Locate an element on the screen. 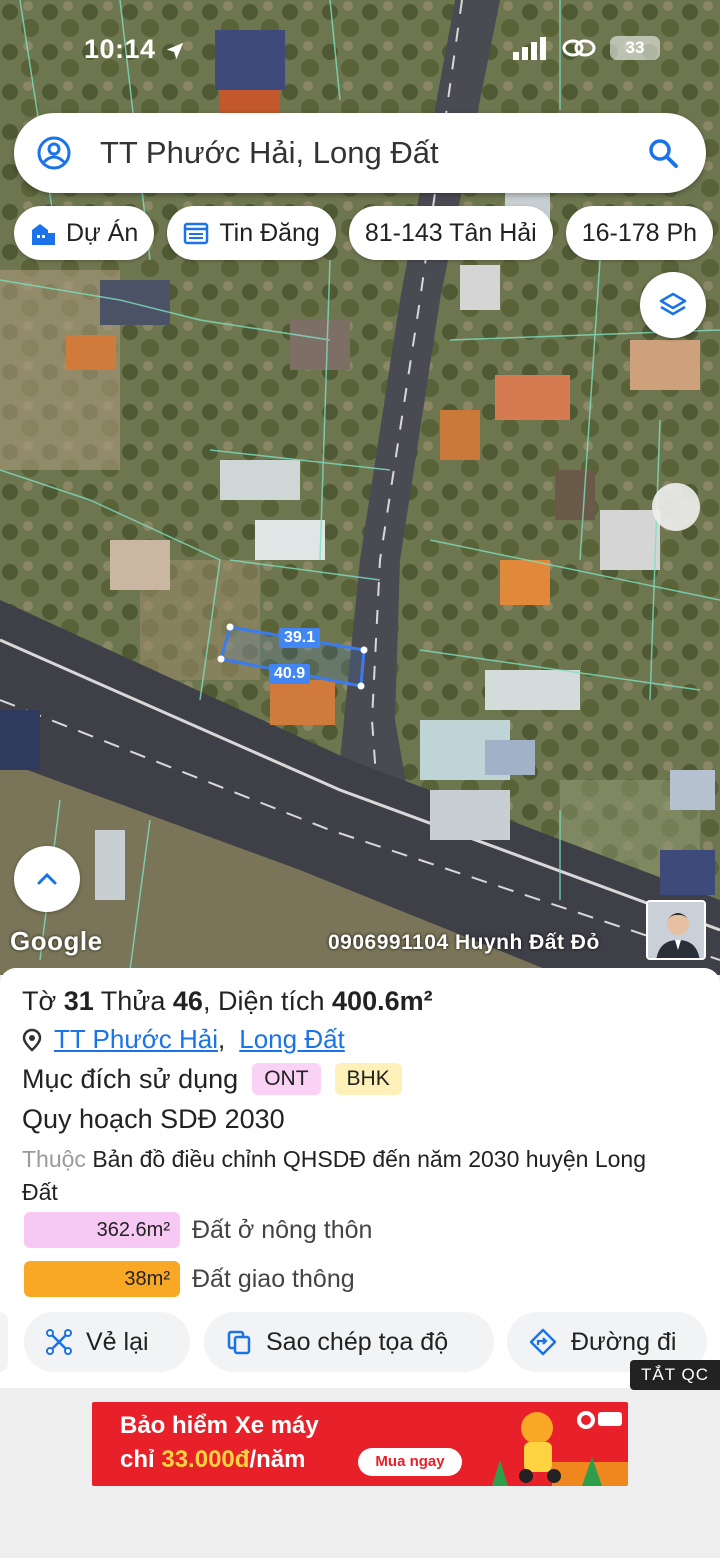 Image resolution: width=720 pixels, height=1558 pixels. usage-tag-bhk: BHK is located at coordinates (368, 1079).